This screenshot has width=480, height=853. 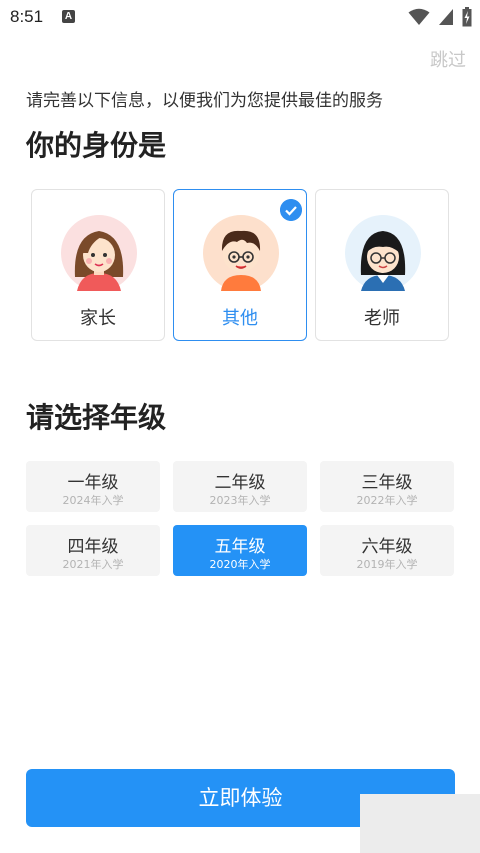 I want to click on status-bar: 8:51 A, so click(x=240, y=17).